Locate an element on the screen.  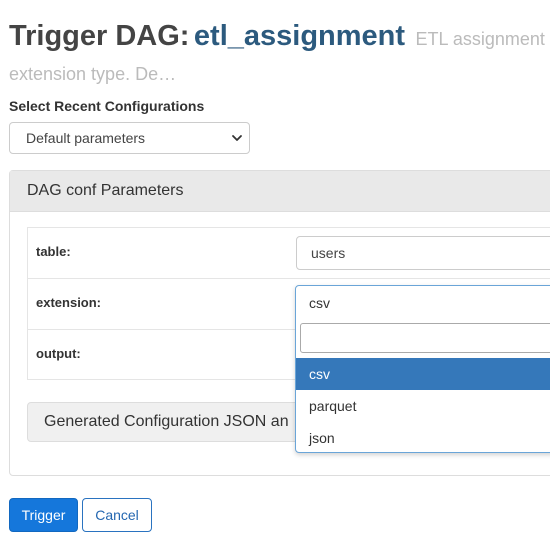
extension-dropdown: csv csv parquet json is located at coordinates (422, 369).